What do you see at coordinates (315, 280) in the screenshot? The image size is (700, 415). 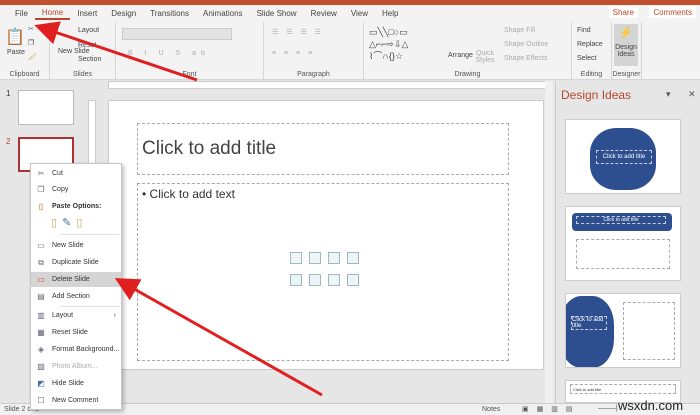 I see `online-picture-icon` at bounding box center [315, 280].